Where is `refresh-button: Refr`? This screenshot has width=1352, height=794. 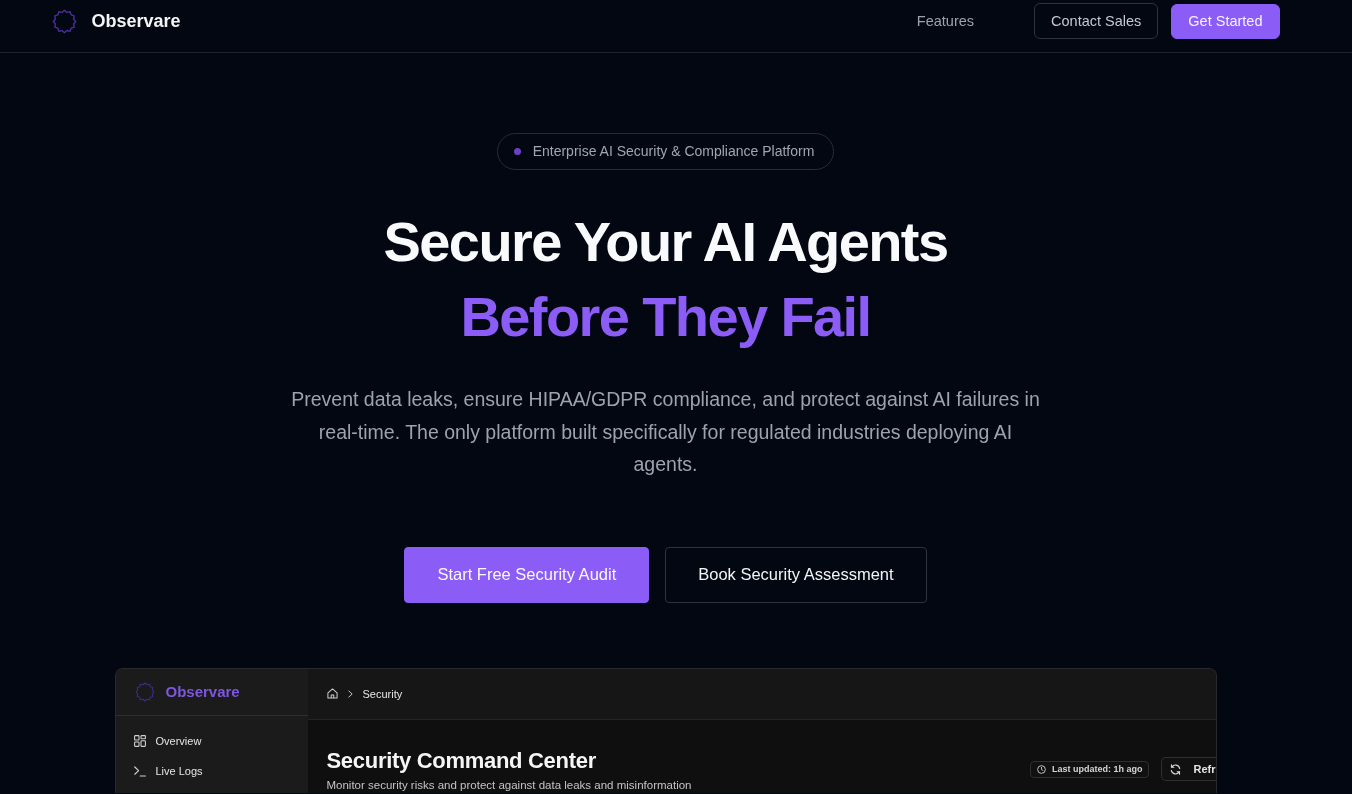 refresh-button: Refr is located at coordinates (1188, 769).